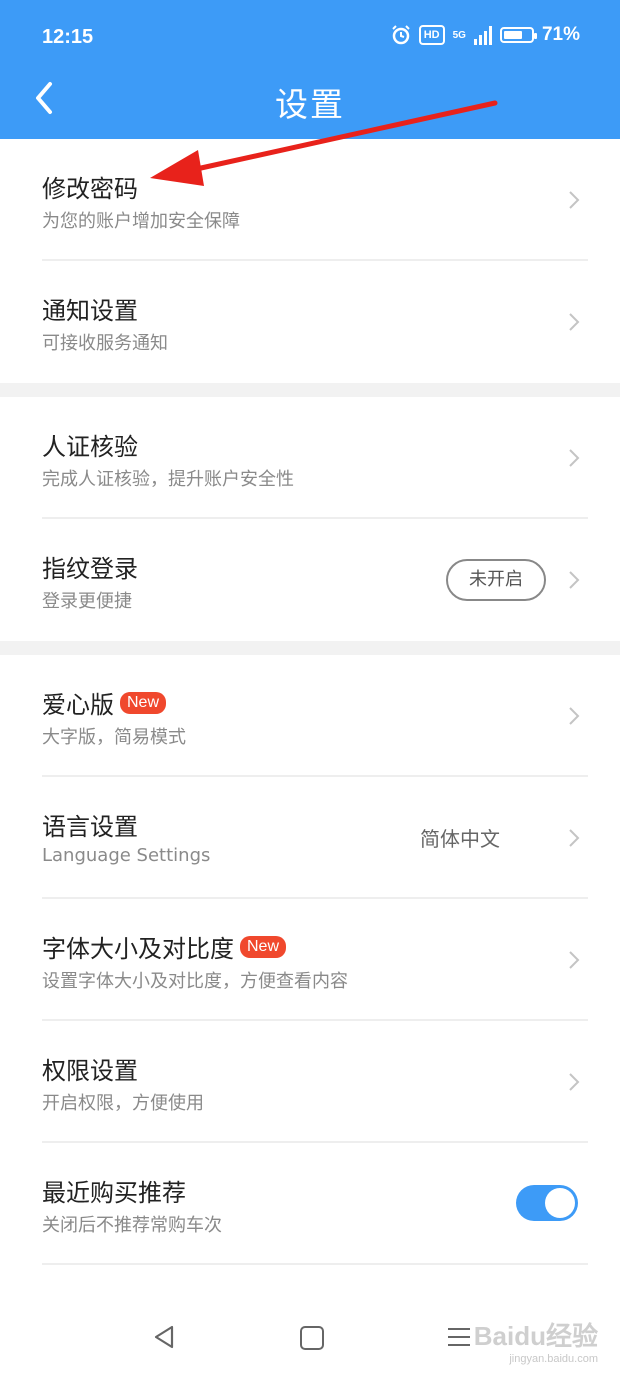 This screenshot has height=1386, width=620. What do you see at coordinates (310, 838) in the screenshot?
I see `setting-language: 语言设置 Language Settings 简体中文` at bounding box center [310, 838].